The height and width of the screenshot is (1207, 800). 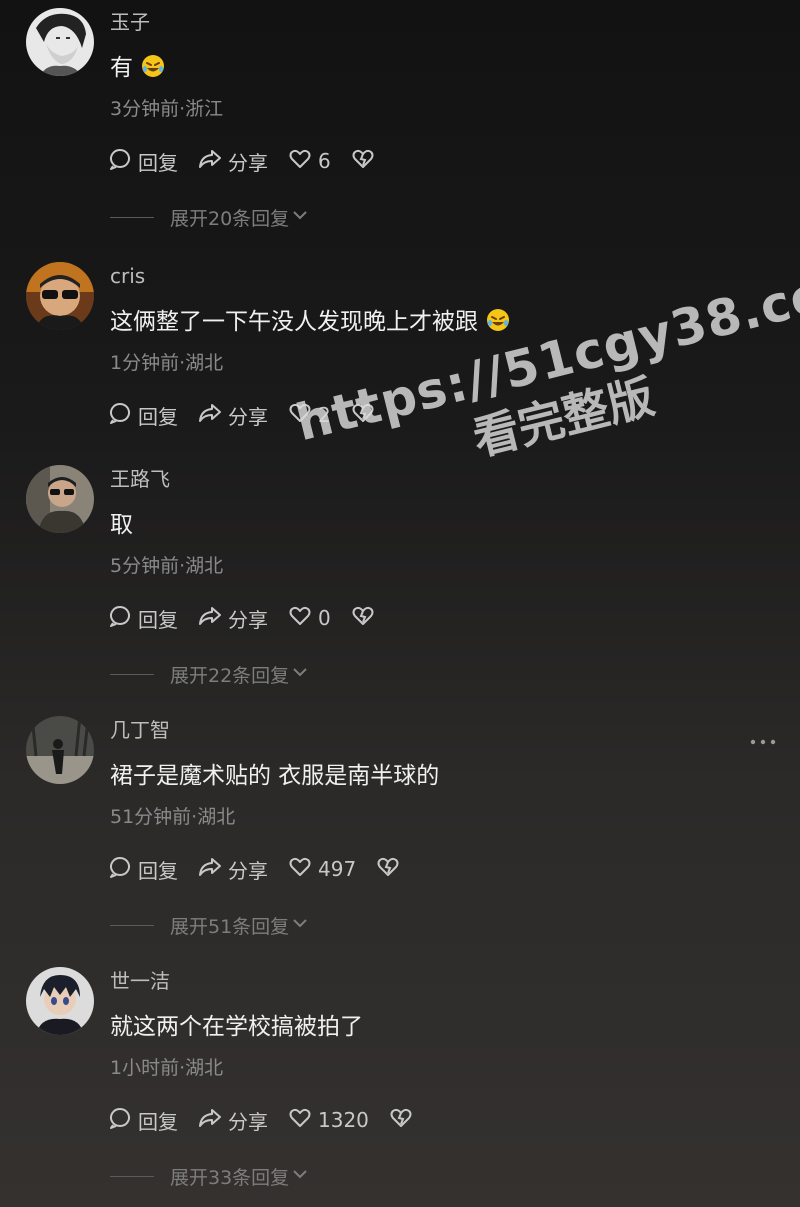 I want to click on more-options-icon, so click(x=763, y=738).